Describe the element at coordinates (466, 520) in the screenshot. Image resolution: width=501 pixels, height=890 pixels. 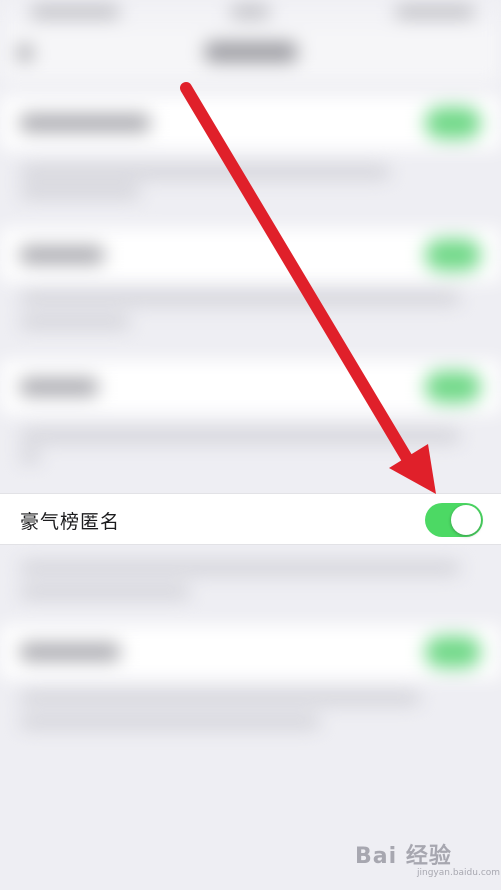
I see `toggle-knob` at that location.